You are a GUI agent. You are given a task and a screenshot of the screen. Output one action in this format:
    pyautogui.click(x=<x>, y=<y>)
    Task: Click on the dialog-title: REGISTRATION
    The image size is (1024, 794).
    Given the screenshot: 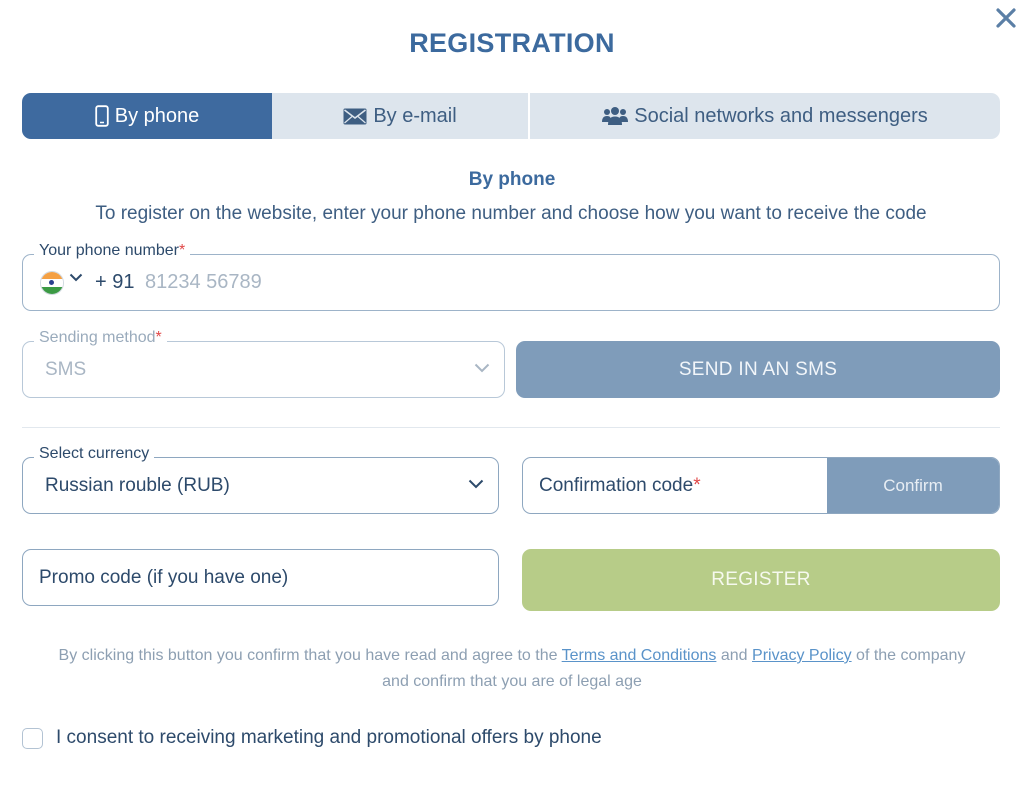 What is the action you would take?
    pyautogui.click(x=512, y=43)
    